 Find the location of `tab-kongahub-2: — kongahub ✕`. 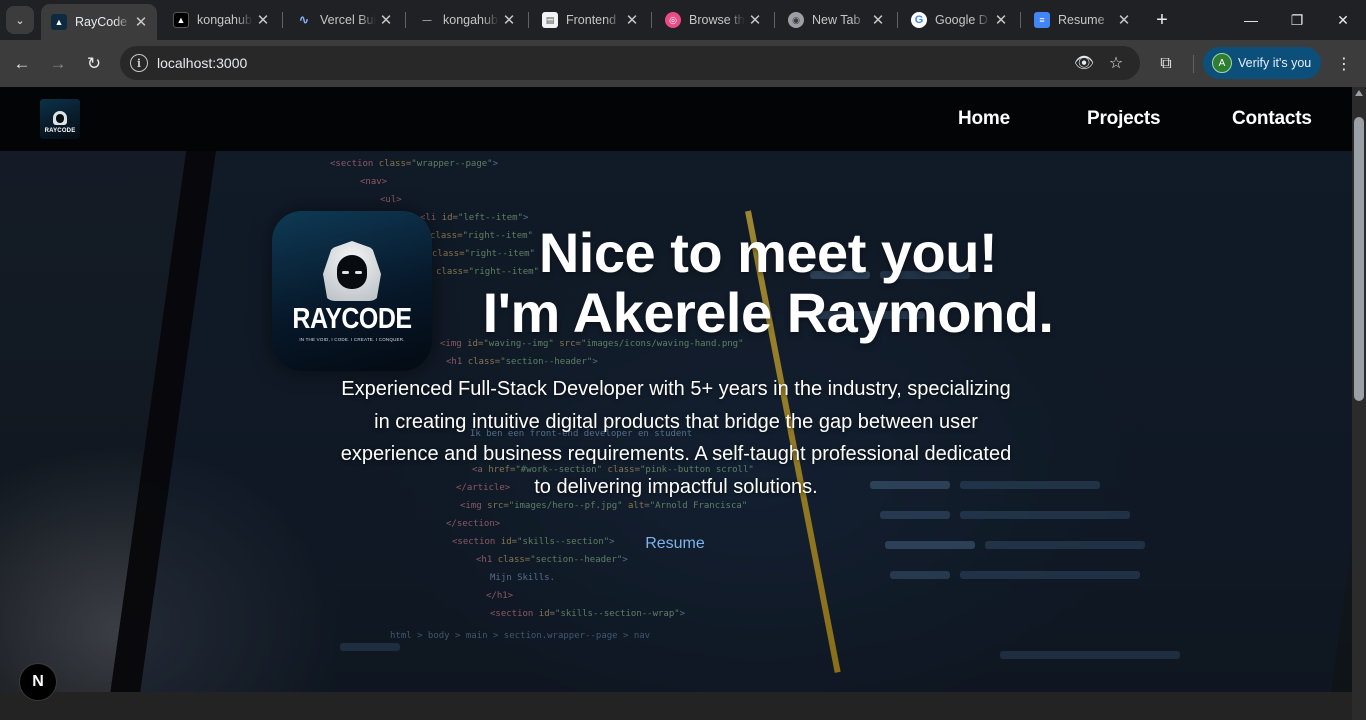

tab-kongahub-2: — kongahub ✕ is located at coordinates (467, 20).